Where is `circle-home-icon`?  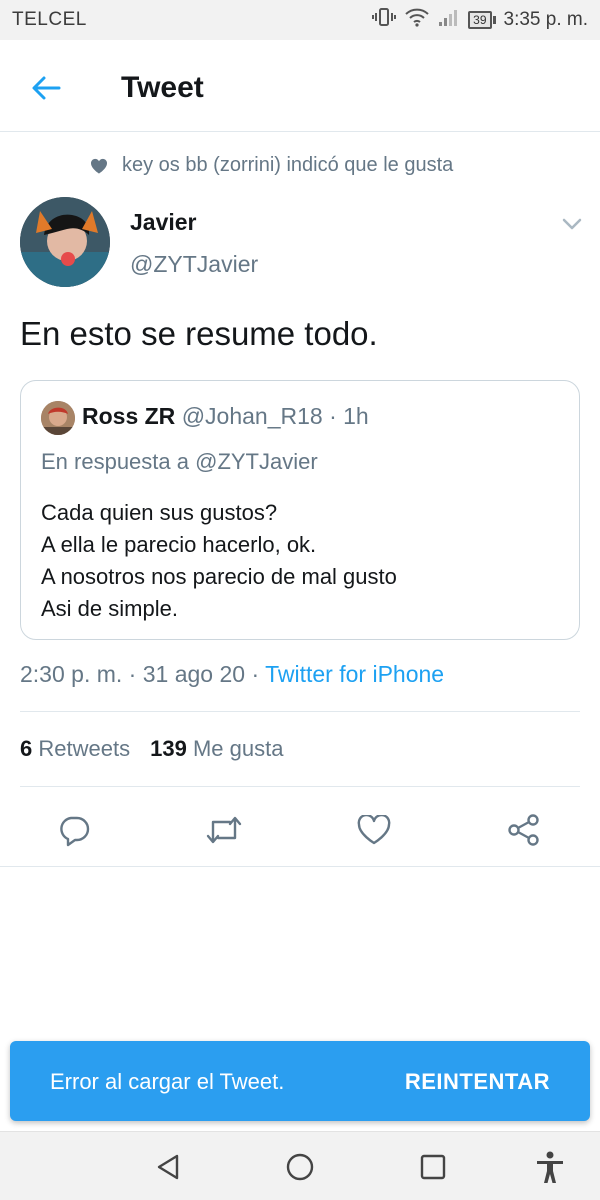 circle-home-icon is located at coordinates (300, 1167).